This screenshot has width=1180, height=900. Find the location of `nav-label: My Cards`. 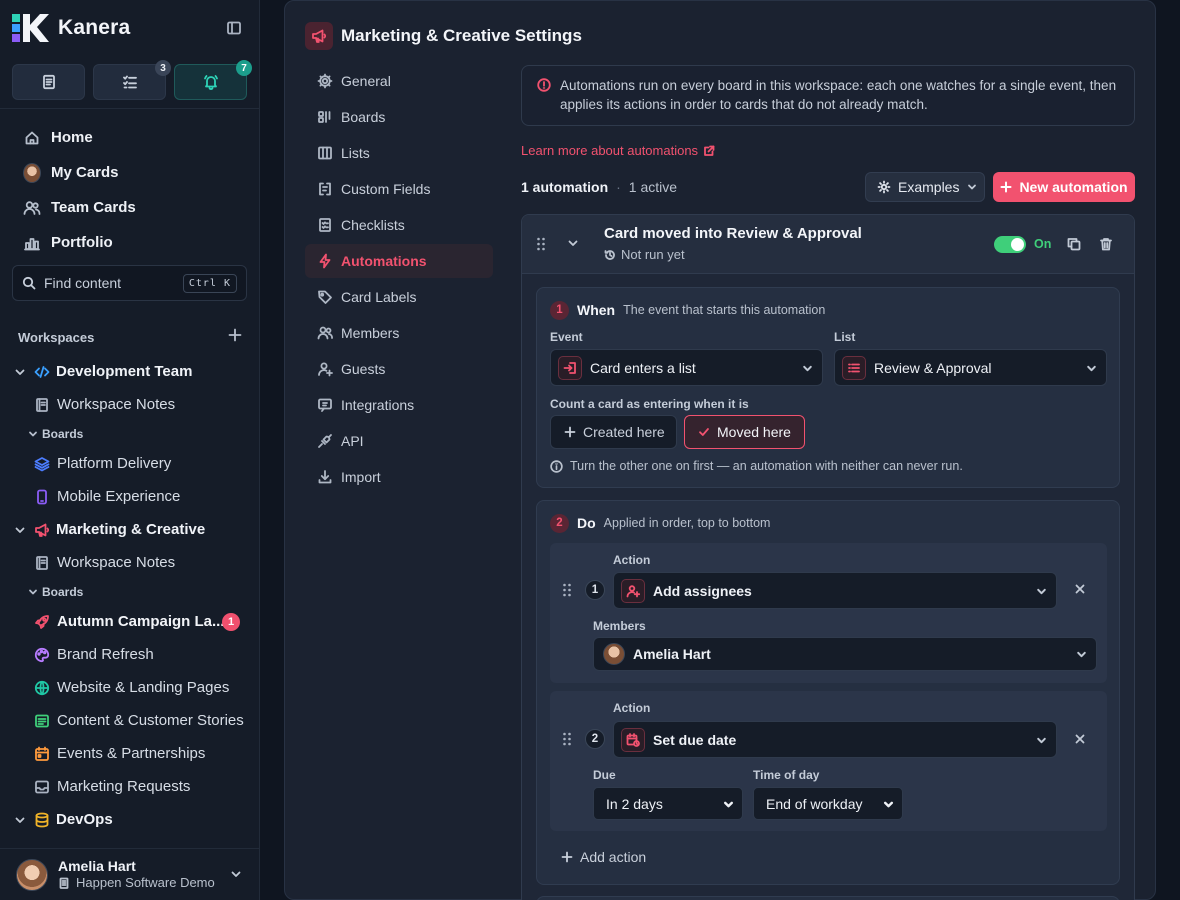

nav-label: My Cards is located at coordinates (85, 172).